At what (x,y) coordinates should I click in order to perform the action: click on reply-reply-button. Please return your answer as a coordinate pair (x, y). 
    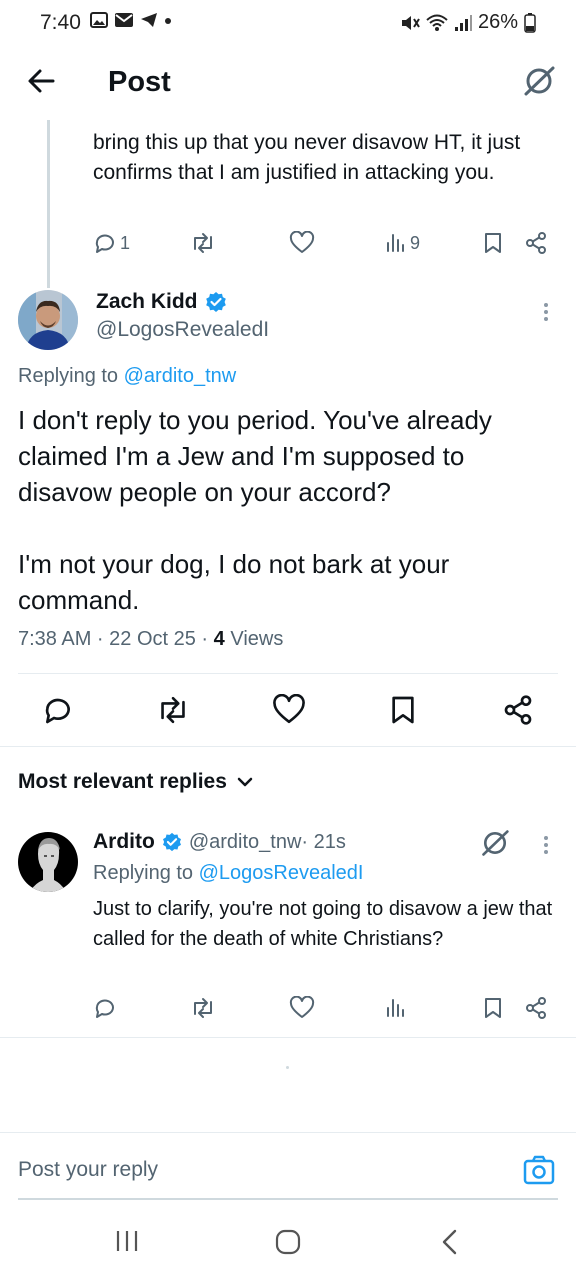
    Looking at the image, I should click on (105, 1008).